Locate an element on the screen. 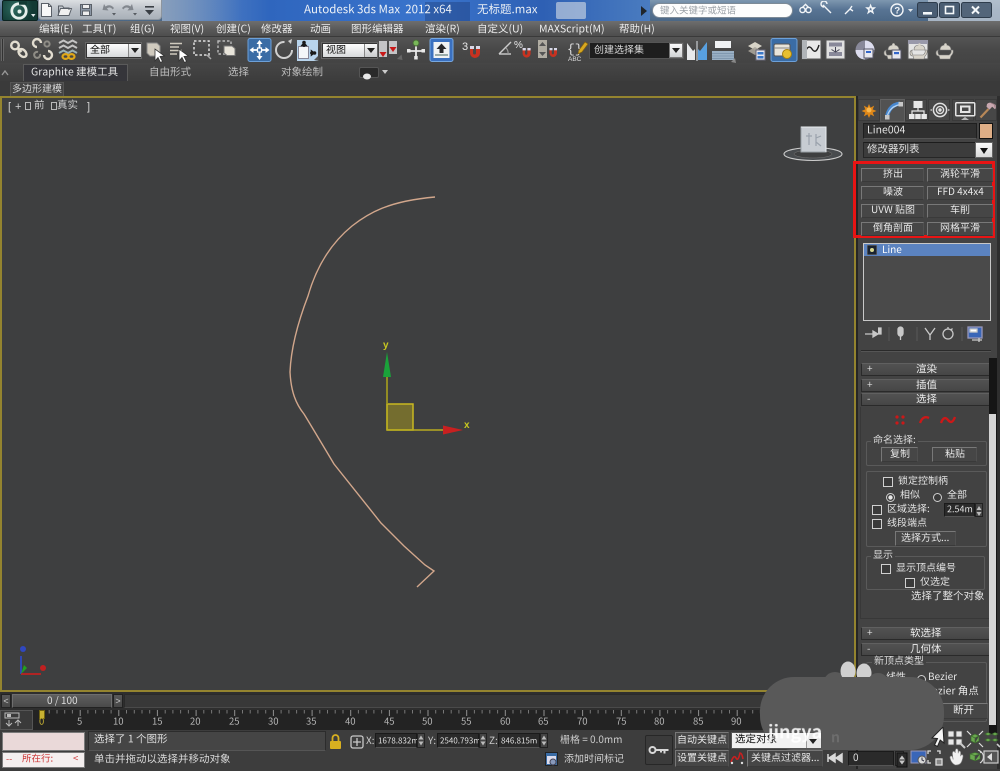  svg-text: y is located at coordinates (386, 345).